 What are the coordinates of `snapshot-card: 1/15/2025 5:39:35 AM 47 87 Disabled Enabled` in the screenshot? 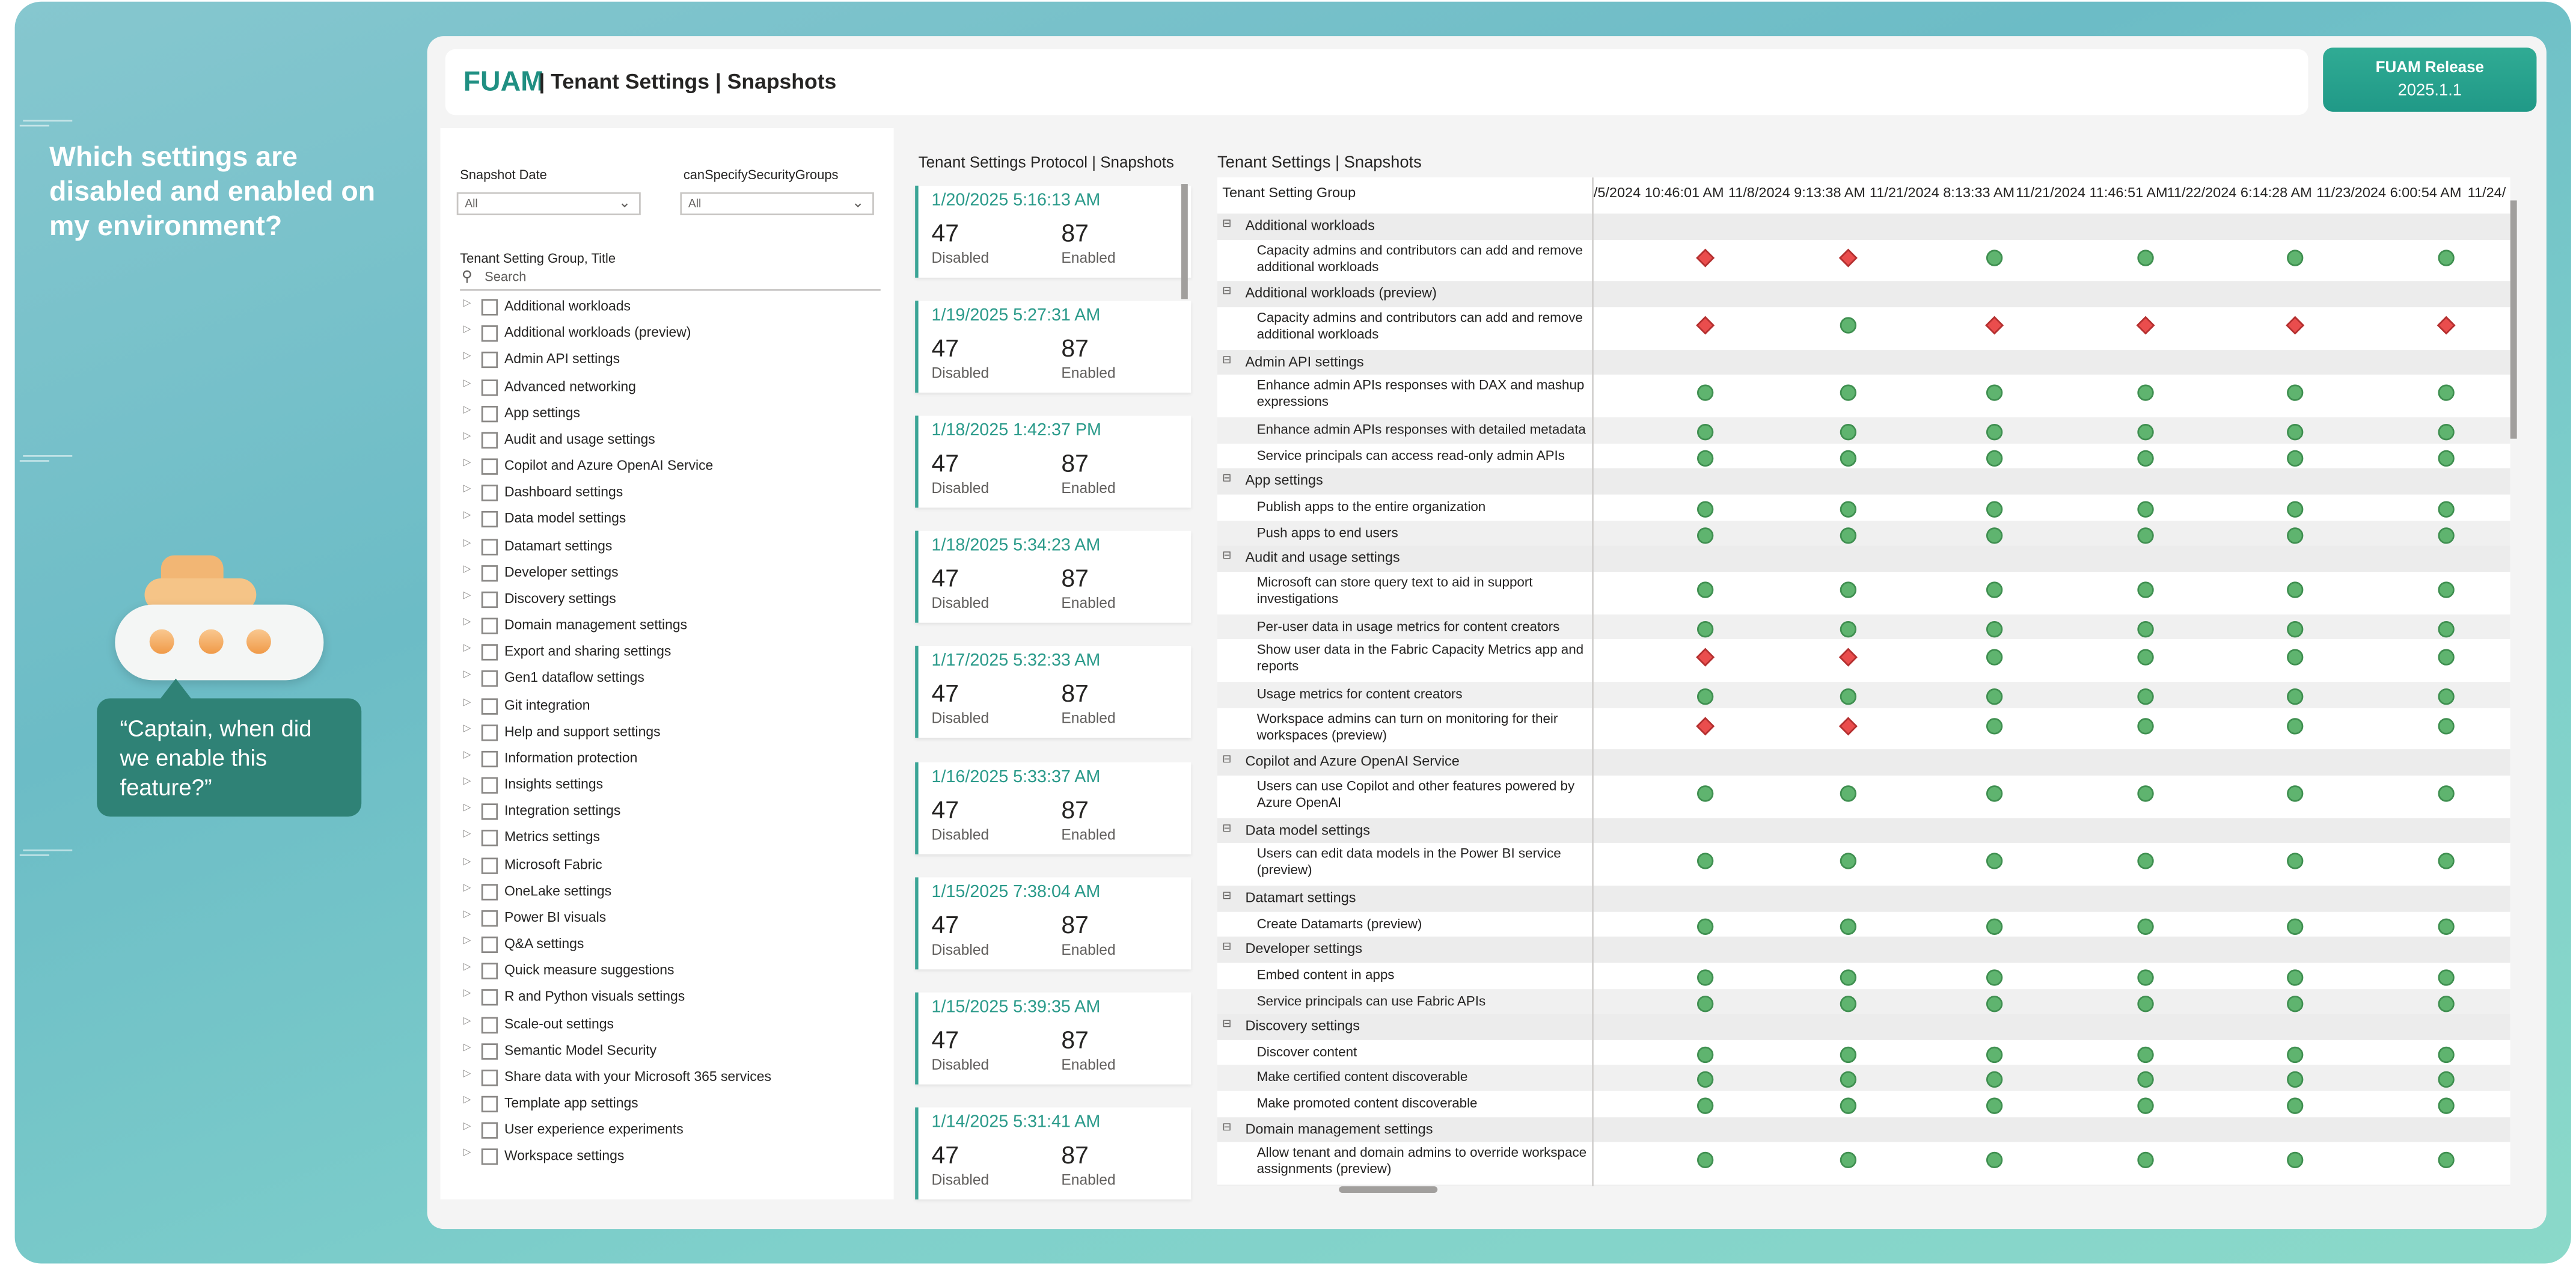 It's located at (1053, 1037).